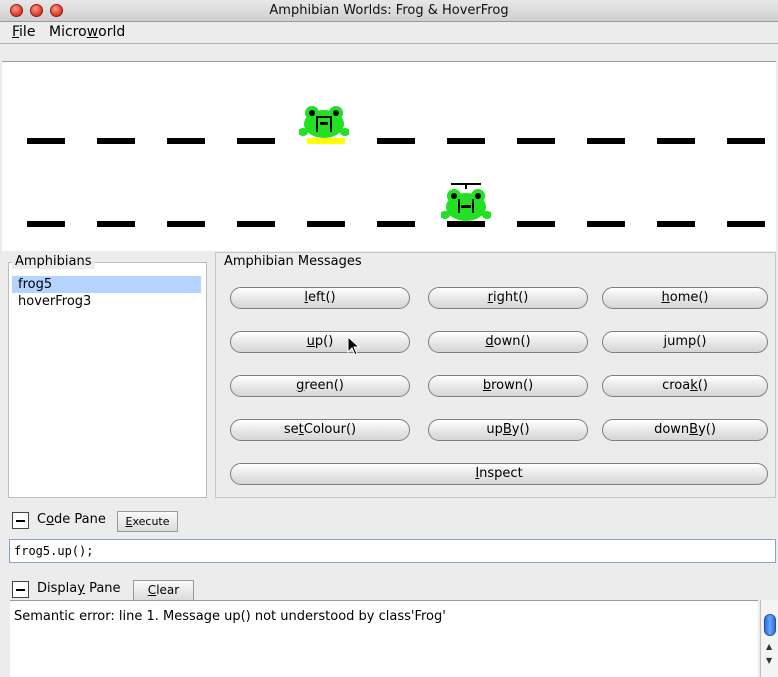 Image resolution: width=778 pixels, height=677 pixels. Describe the element at coordinates (770, 625) in the screenshot. I see `scroll-thumb` at that location.